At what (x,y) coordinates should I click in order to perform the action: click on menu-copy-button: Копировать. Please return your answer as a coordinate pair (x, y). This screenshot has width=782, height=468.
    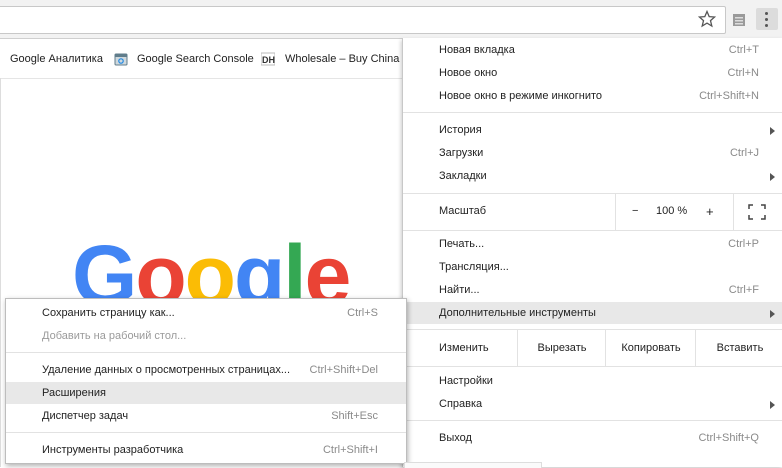
    Looking at the image, I should click on (650, 348).